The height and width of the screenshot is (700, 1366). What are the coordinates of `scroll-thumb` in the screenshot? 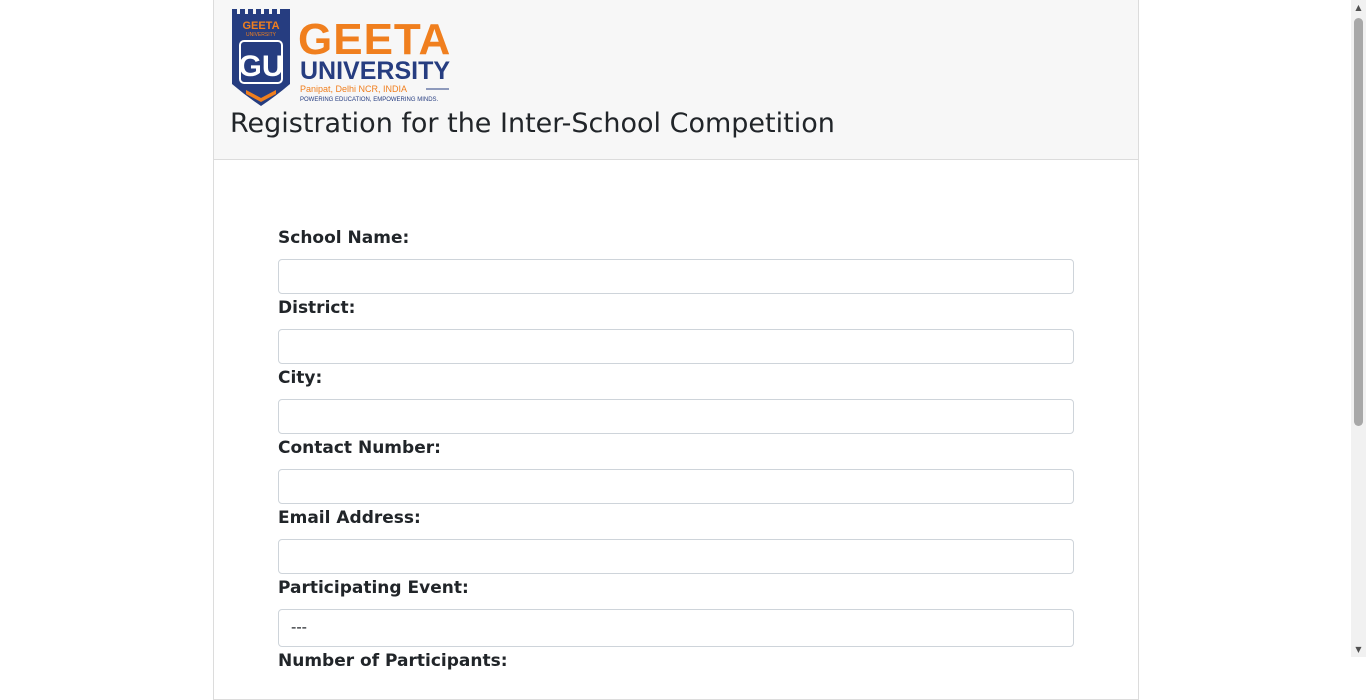 It's located at (1358, 222).